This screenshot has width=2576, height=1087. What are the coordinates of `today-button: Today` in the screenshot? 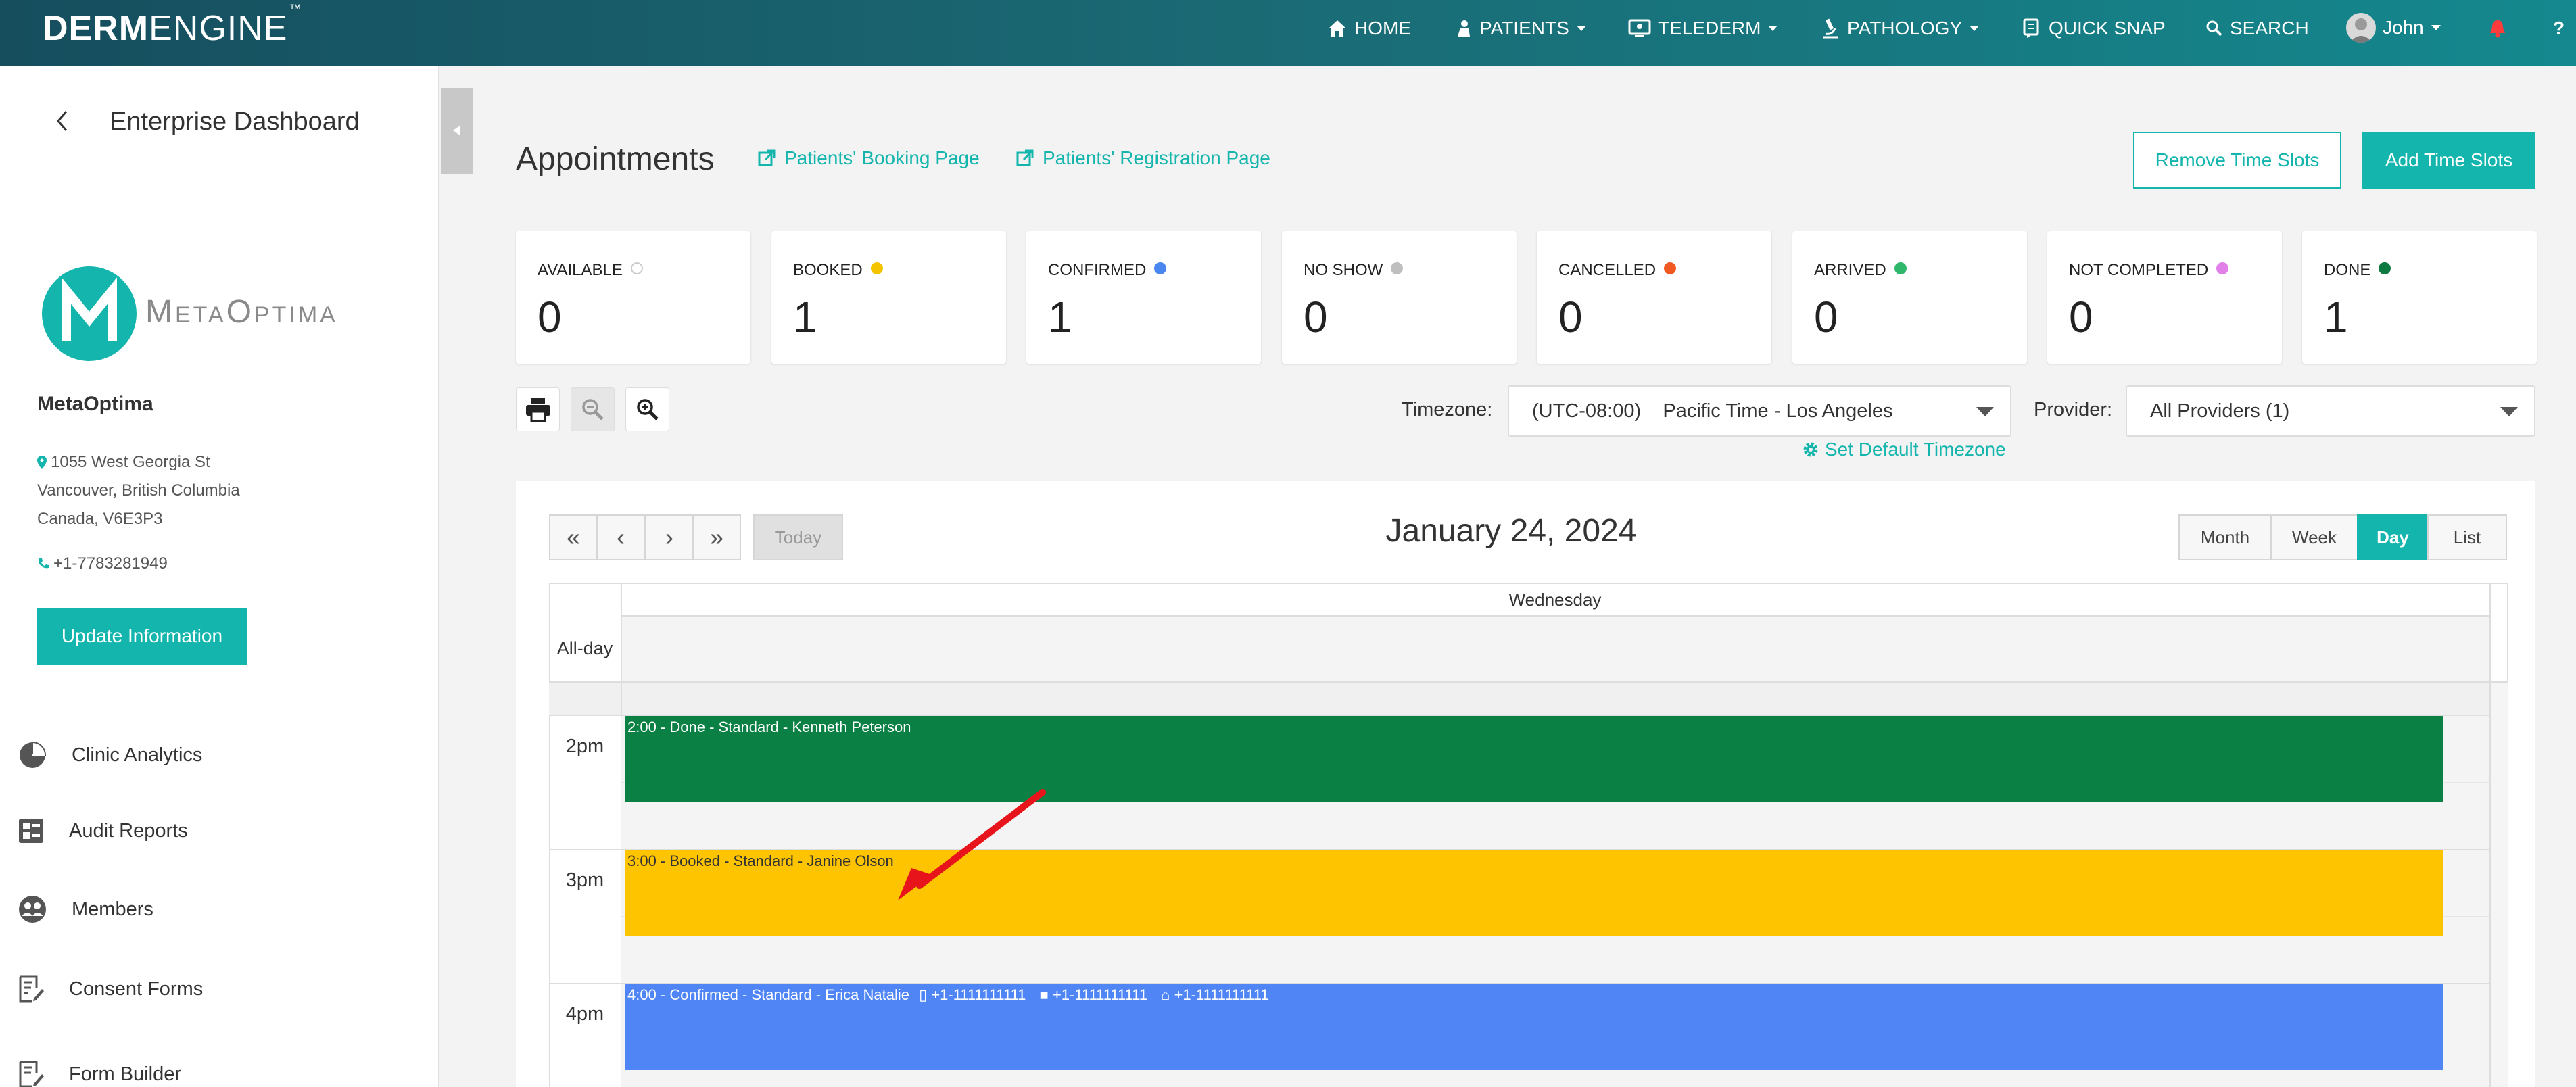 It's located at (798, 537).